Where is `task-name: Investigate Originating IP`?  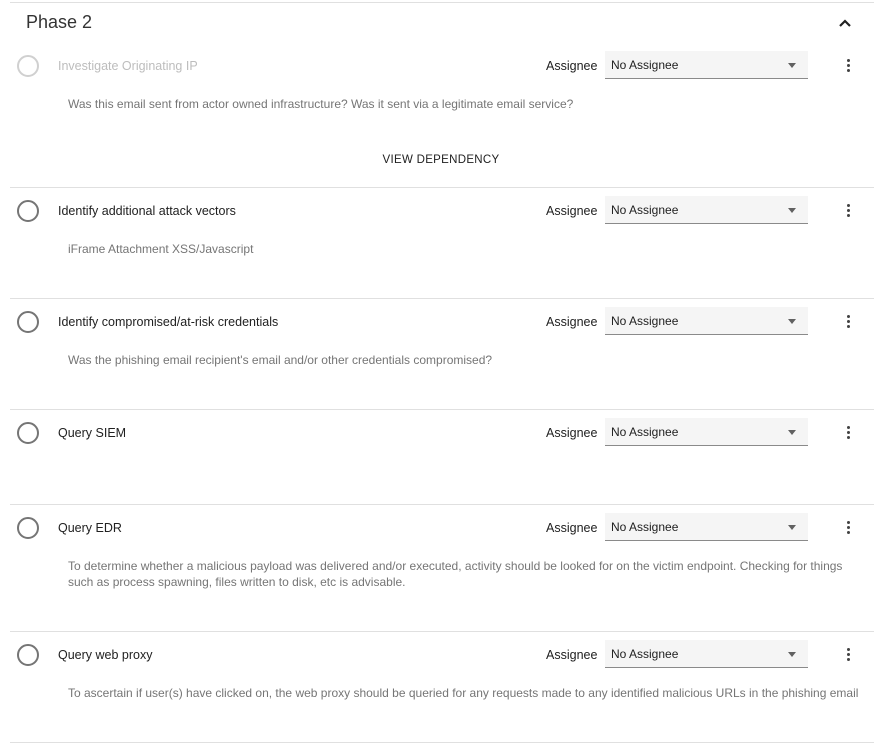
task-name: Investigate Originating IP is located at coordinates (128, 66).